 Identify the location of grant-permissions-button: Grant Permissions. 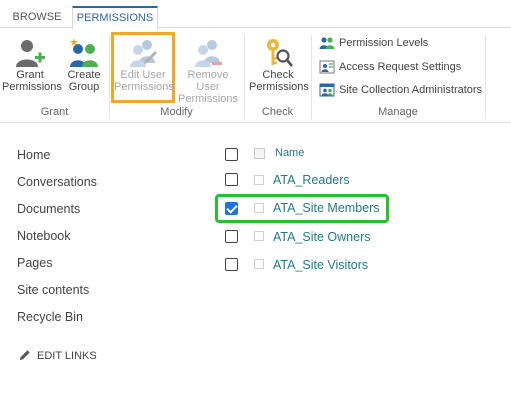
(32, 68).